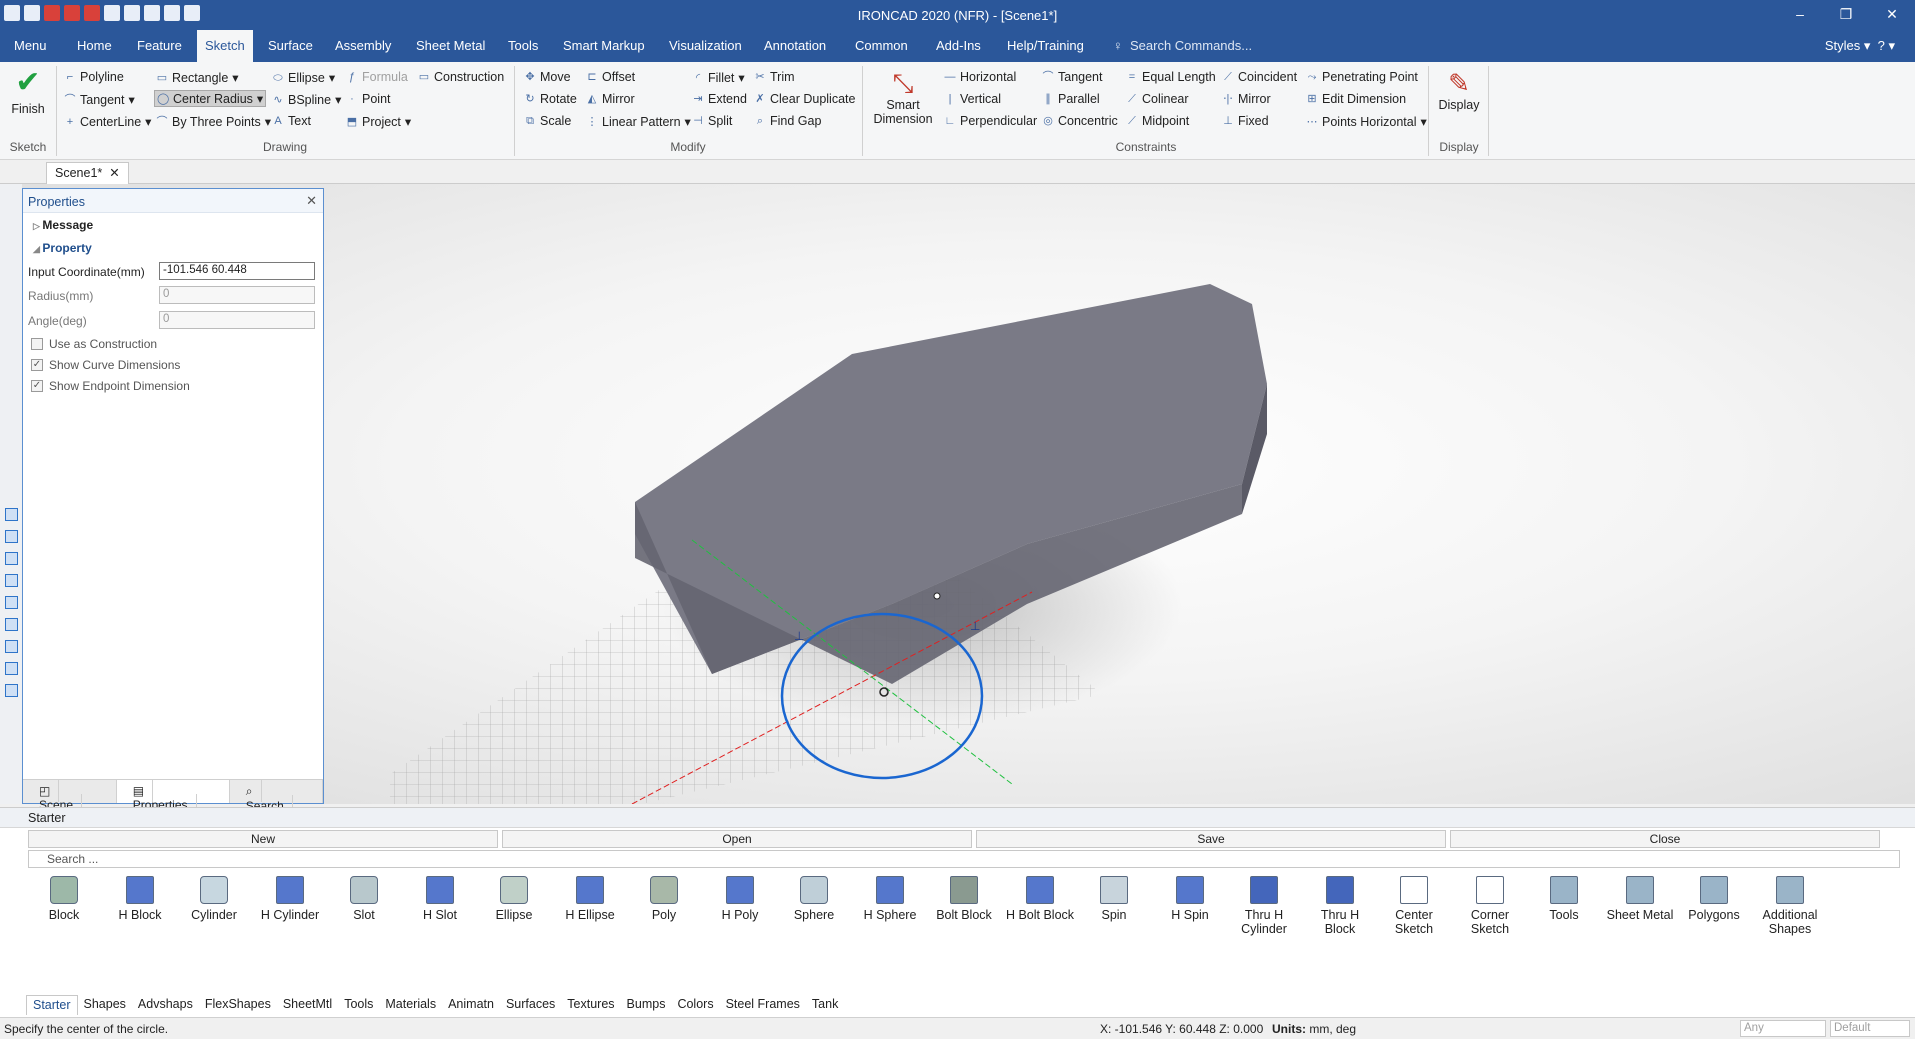 This screenshot has width=1915, height=1039. I want to click on midpoint-constraint: ⟋ Midpoint, so click(1157, 121).